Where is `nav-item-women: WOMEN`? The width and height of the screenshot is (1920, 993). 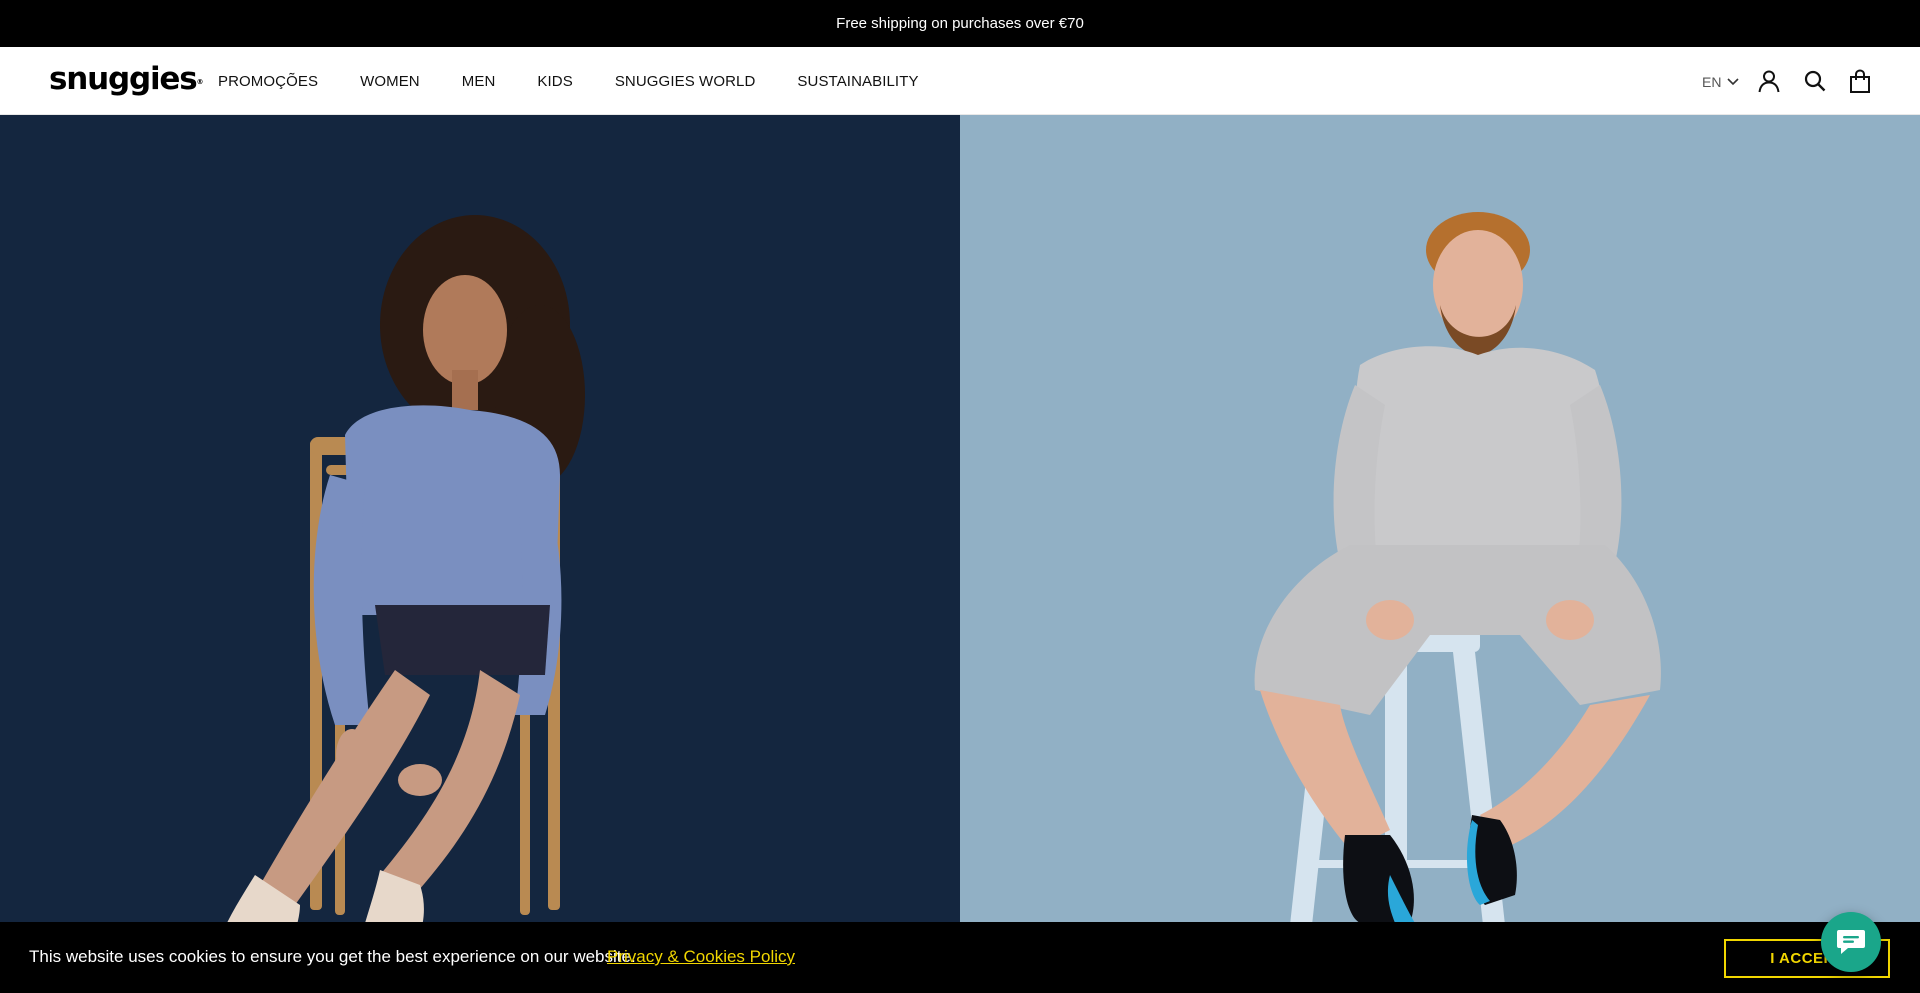 nav-item-women: WOMEN is located at coordinates (390, 81).